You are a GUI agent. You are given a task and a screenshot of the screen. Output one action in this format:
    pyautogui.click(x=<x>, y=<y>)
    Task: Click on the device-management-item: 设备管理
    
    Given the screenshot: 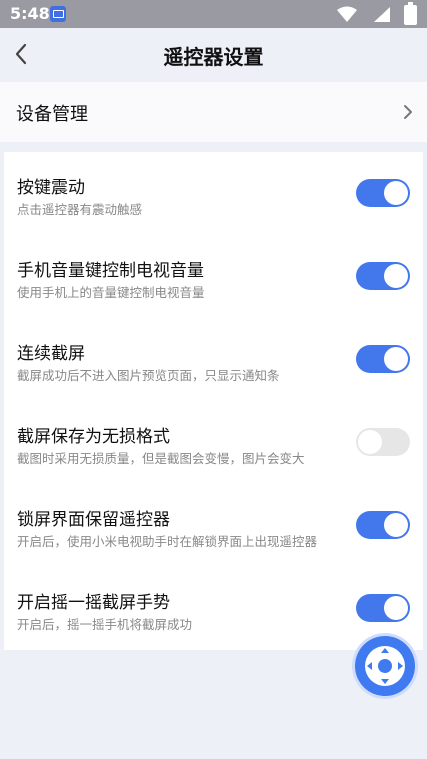 What is the action you would take?
    pyautogui.click(x=213, y=112)
    